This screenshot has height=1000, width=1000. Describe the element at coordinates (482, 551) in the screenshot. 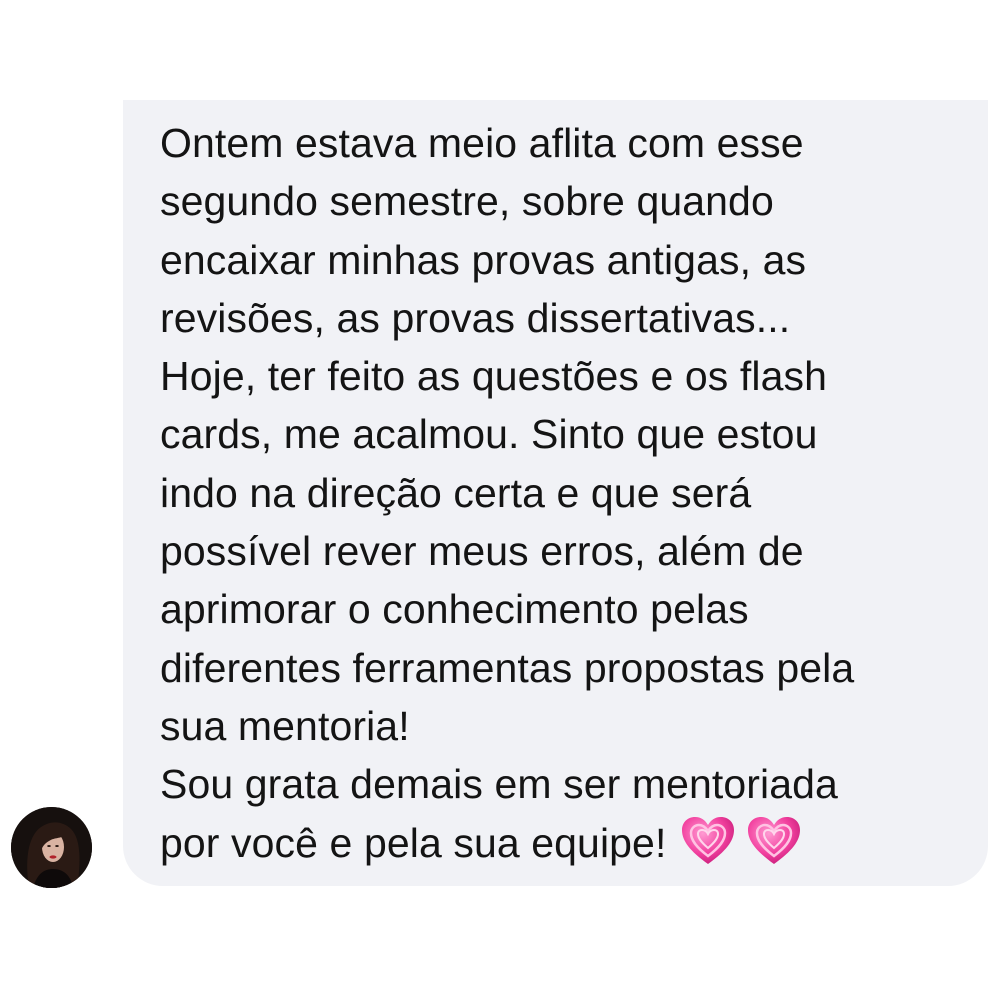

I see `message-line: possível rever meus erros, além de` at that location.